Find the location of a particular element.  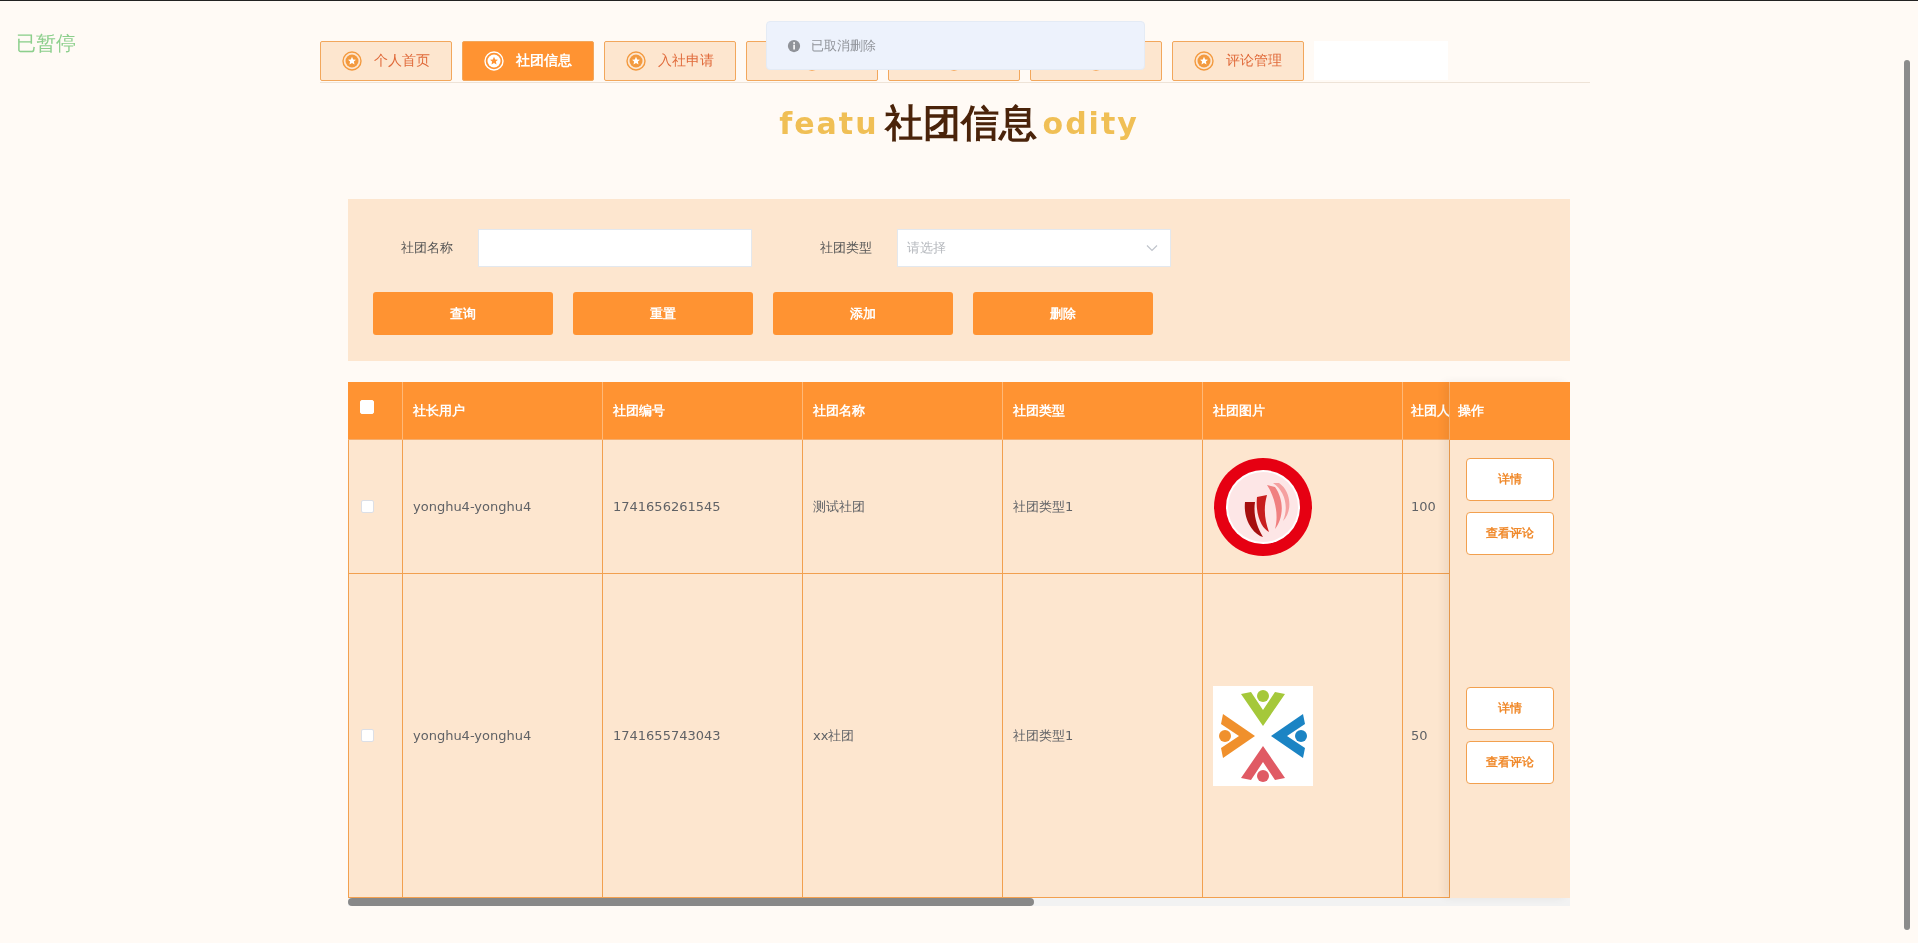

action-button: 查询 is located at coordinates (463, 313).